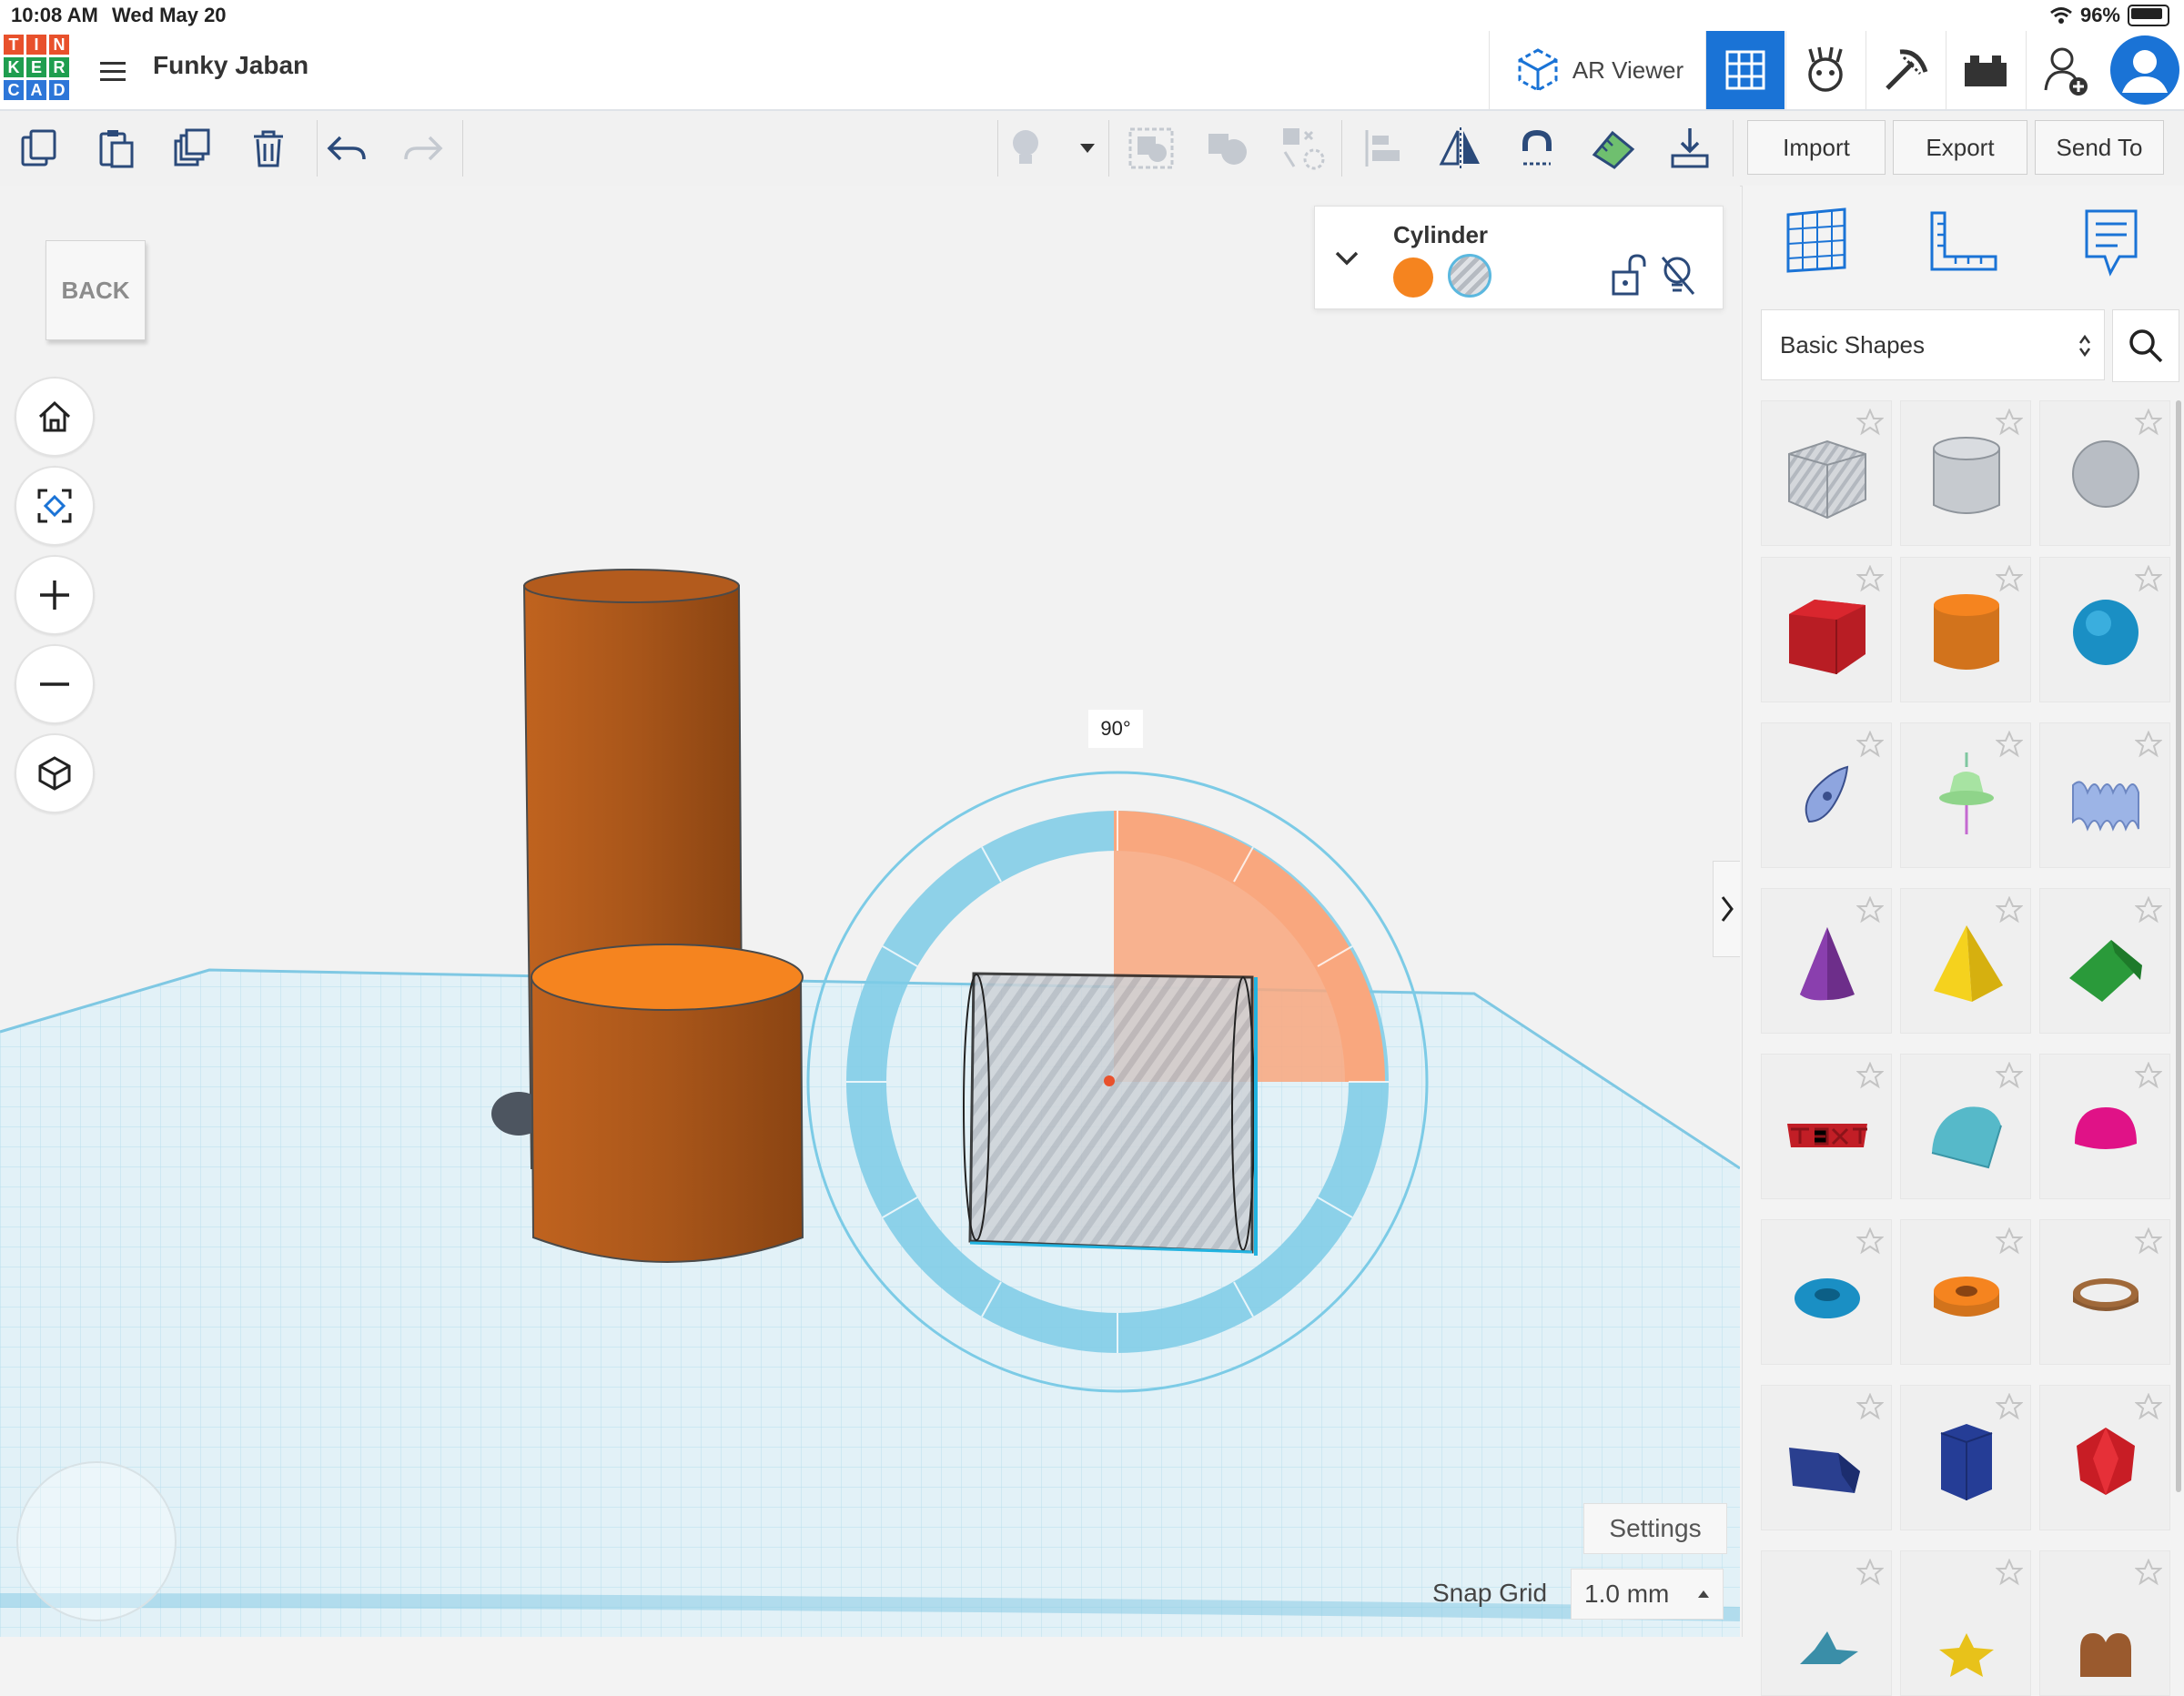 Image resolution: width=2184 pixels, height=1696 pixels. I want to click on status-bar: 10:08 AM Wed May 20 96%, so click(1092, 15).